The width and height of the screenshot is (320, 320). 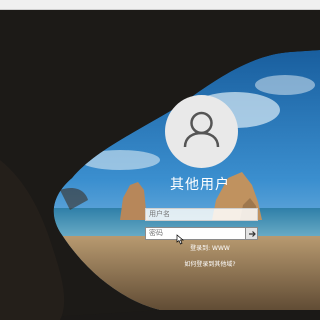 I want to click on top-bar, so click(x=160, y=5).